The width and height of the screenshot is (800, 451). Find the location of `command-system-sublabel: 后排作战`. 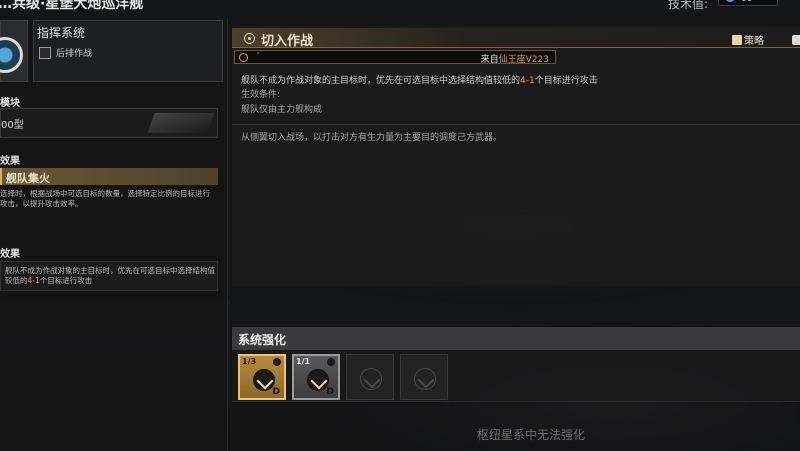

command-system-sublabel: 后排作战 is located at coordinates (74, 54).